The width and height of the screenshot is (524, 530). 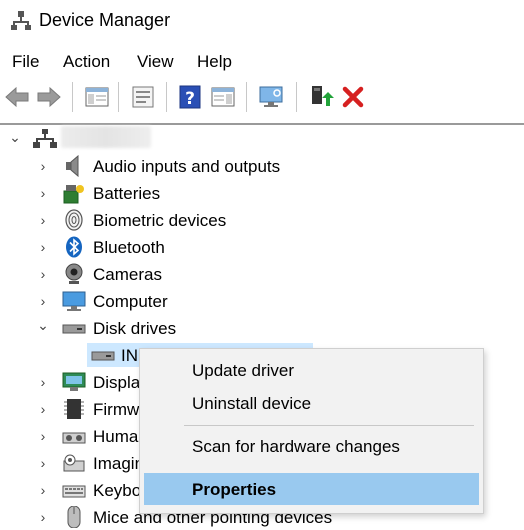 What do you see at coordinates (45, 138) in the screenshot?
I see `computer-root-icon` at bounding box center [45, 138].